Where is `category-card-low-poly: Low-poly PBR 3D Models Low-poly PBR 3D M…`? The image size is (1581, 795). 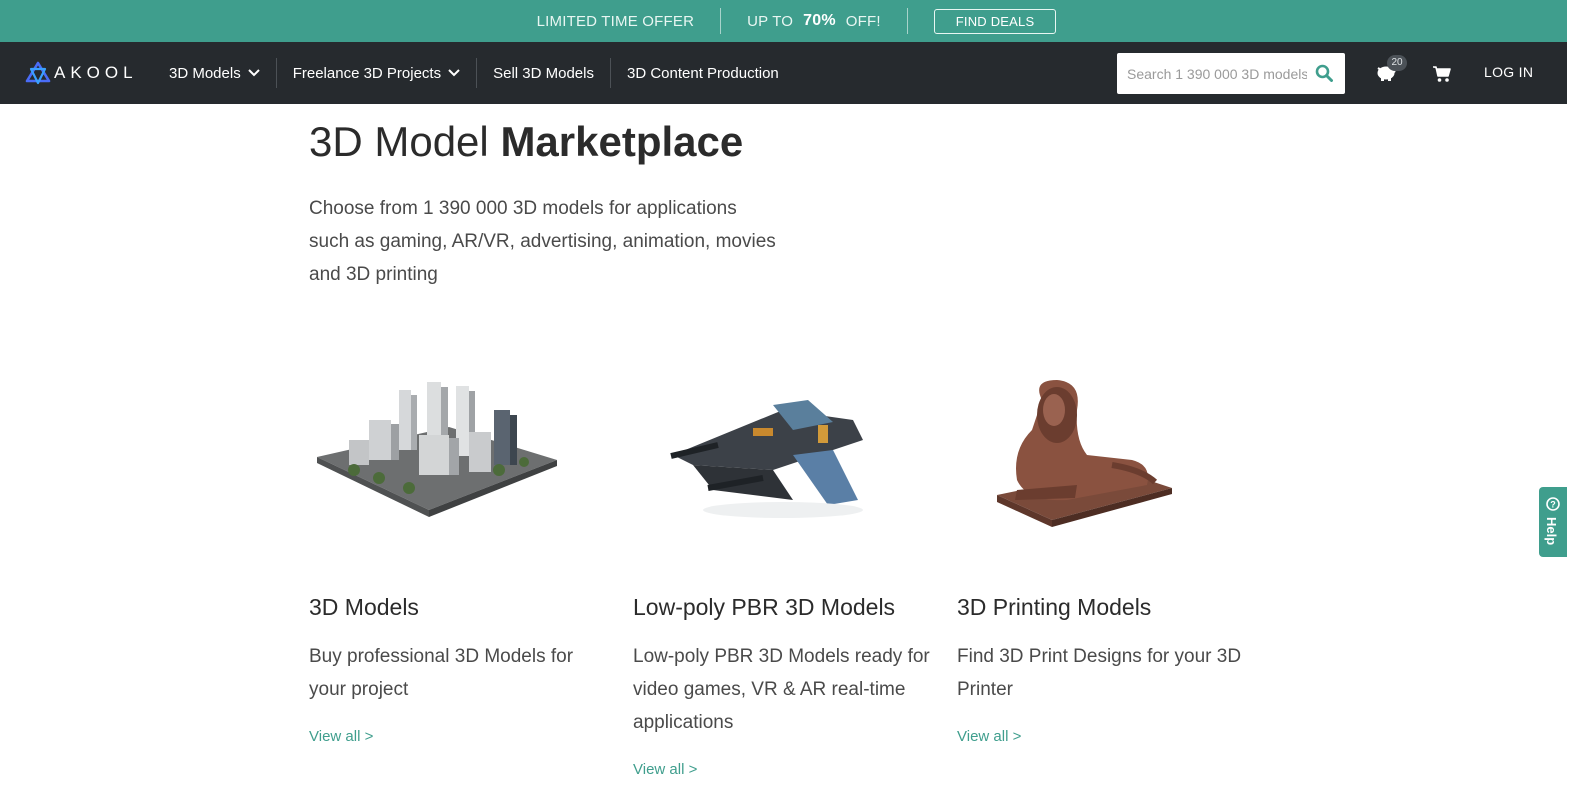 category-card-low-poly: Low-poly PBR 3D Models Low-poly PBR 3D M… is located at coordinates (788, 569).